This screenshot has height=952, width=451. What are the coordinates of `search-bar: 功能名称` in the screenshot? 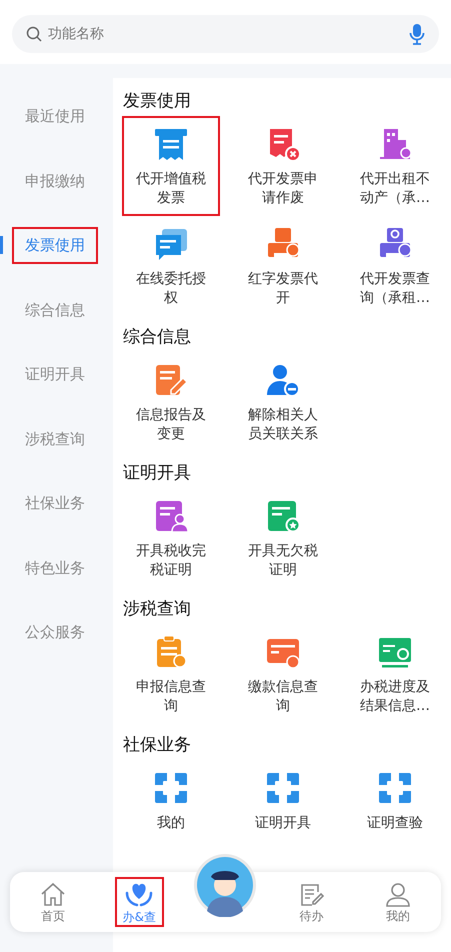 It's located at (225, 34).